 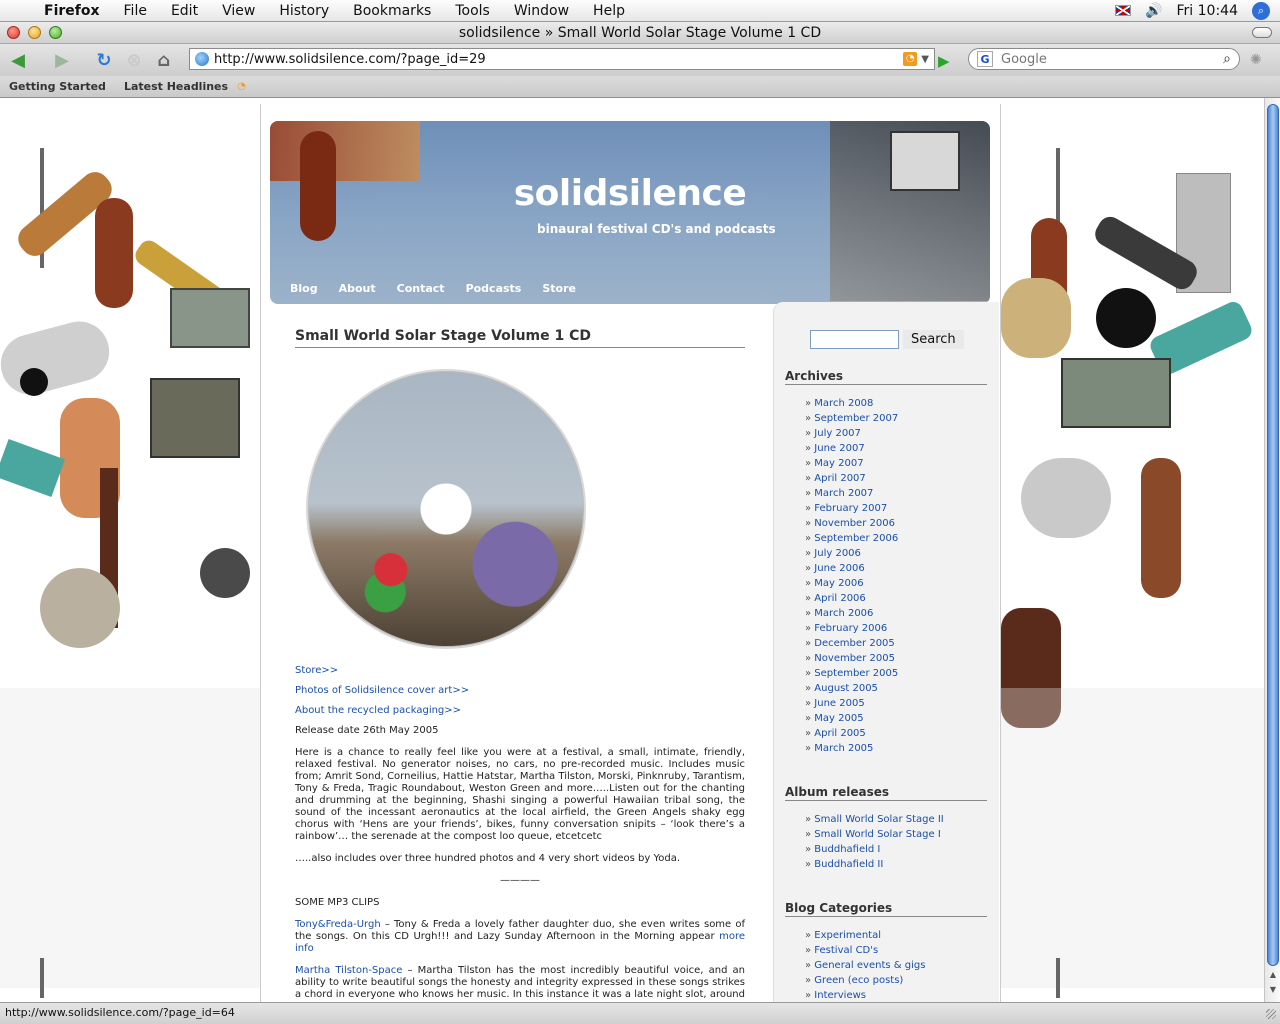 What do you see at coordinates (559, 288) in the screenshot?
I see `nav-store: Store` at bounding box center [559, 288].